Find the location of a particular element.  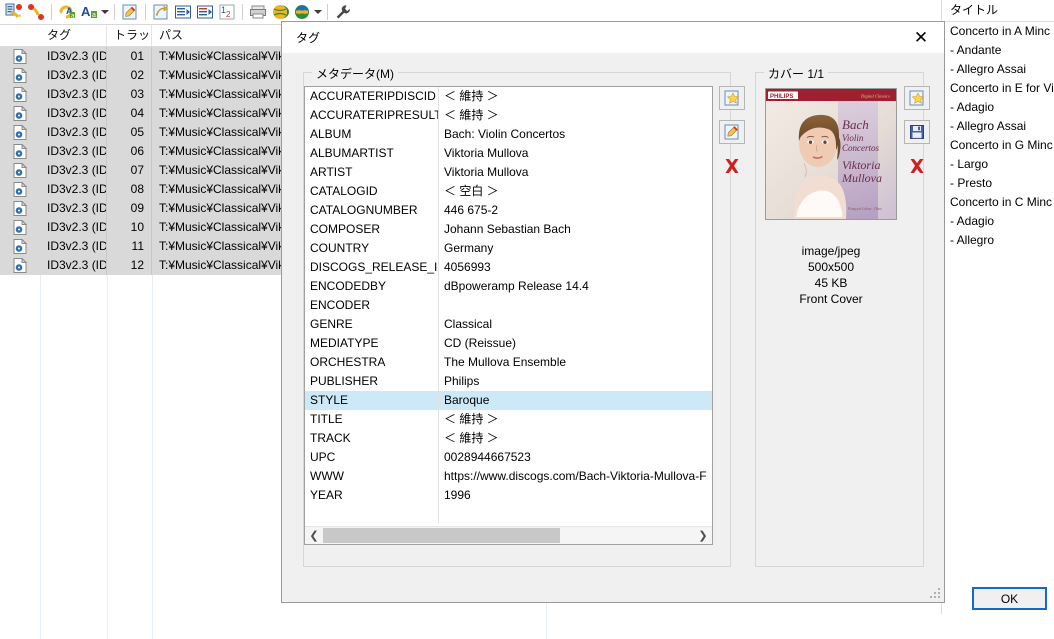

scrollbar-track is located at coordinates (508, 535).